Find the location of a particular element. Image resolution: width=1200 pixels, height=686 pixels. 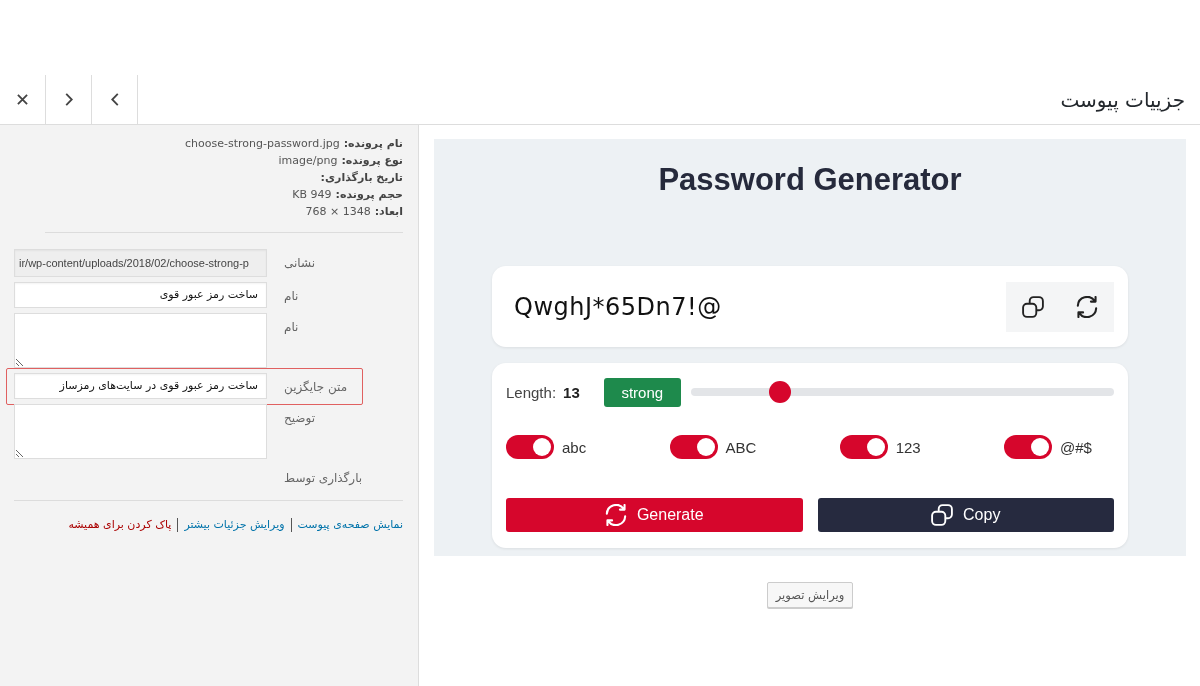

strength-badge: strong is located at coordinates (642, 392).